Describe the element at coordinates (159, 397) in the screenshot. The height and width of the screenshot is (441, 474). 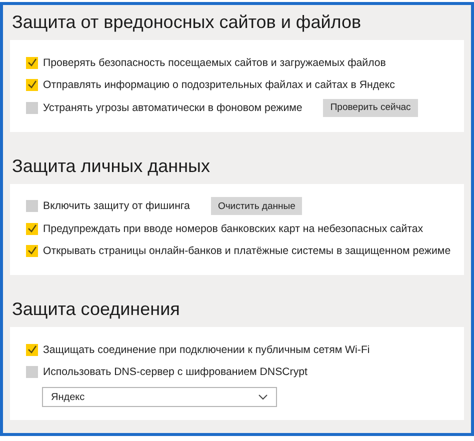
I see `dropdown: Яндекс` at that location.